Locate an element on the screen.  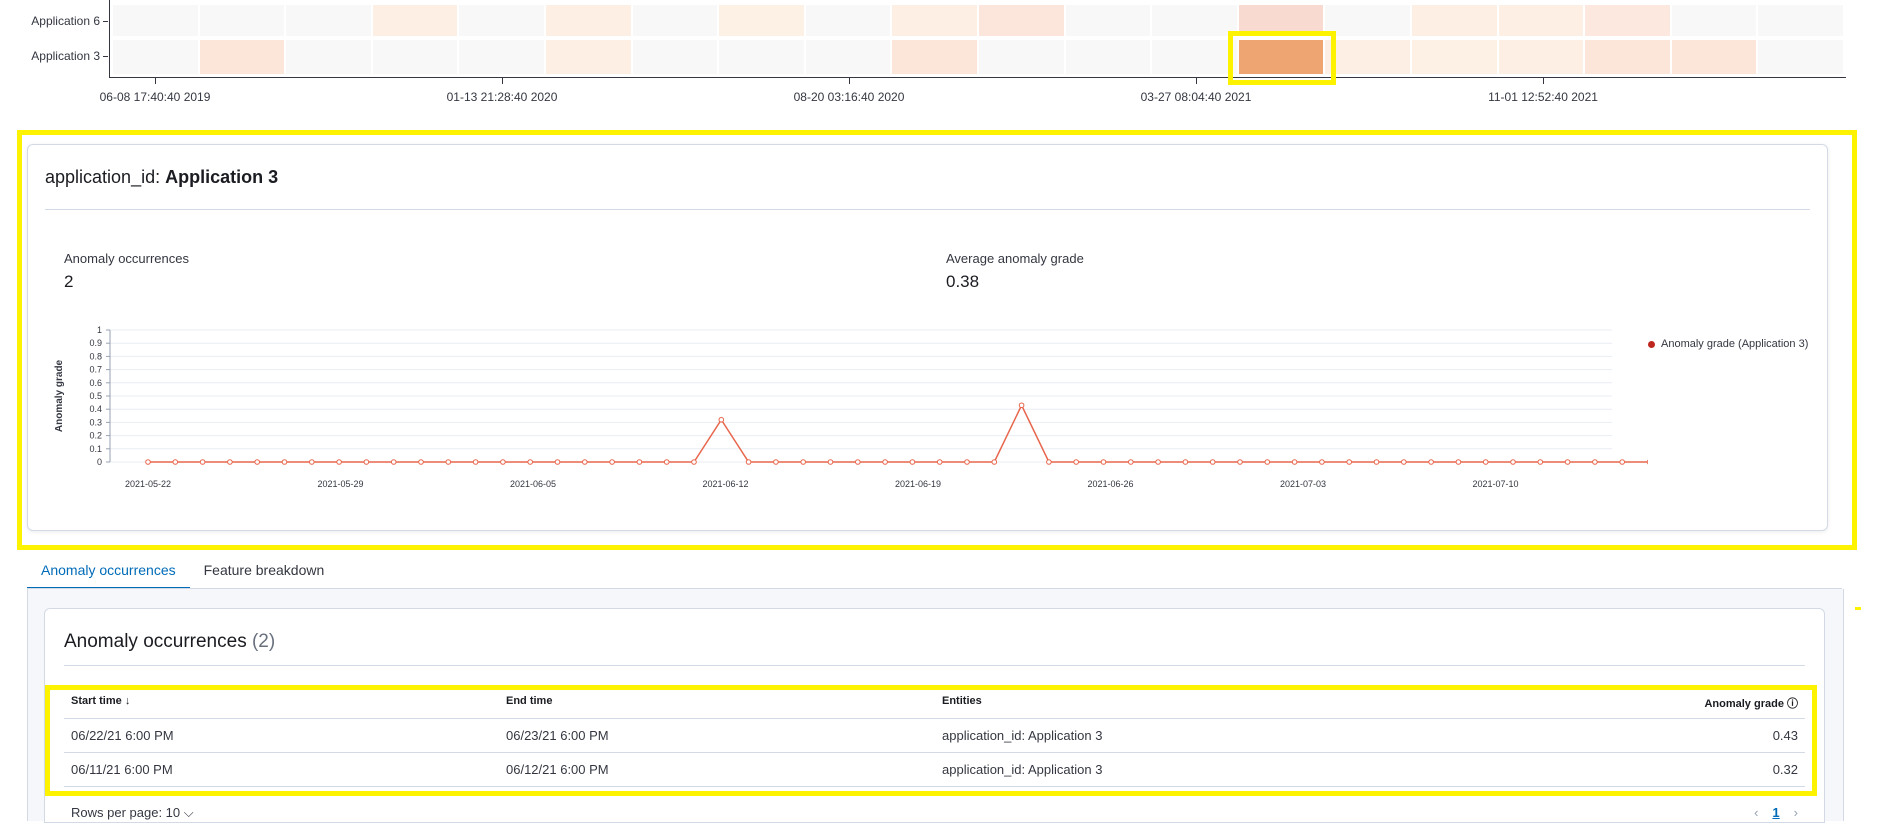
pagination-page-1: 1 is located at coordinates (1775, 812).